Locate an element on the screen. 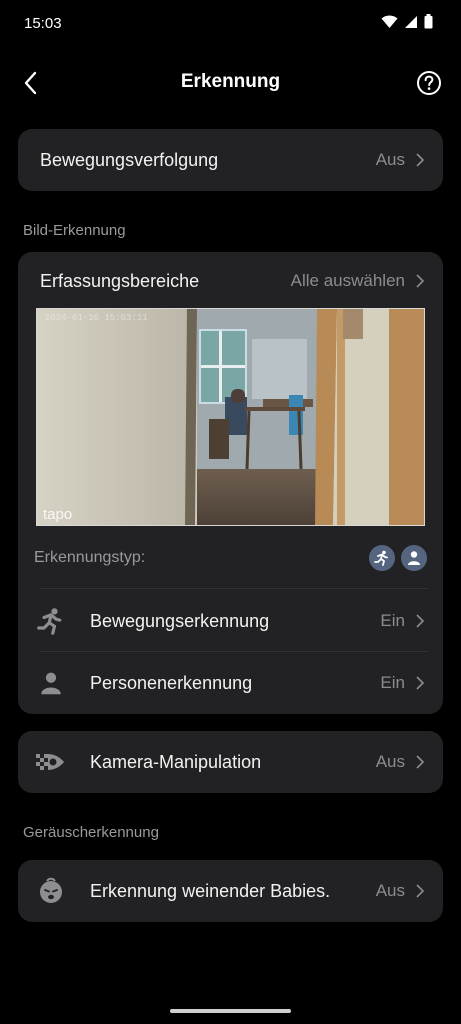 This screenshot has height=1024, width=461. baby-cry-value: Aus is located at coordinates (390, 890).